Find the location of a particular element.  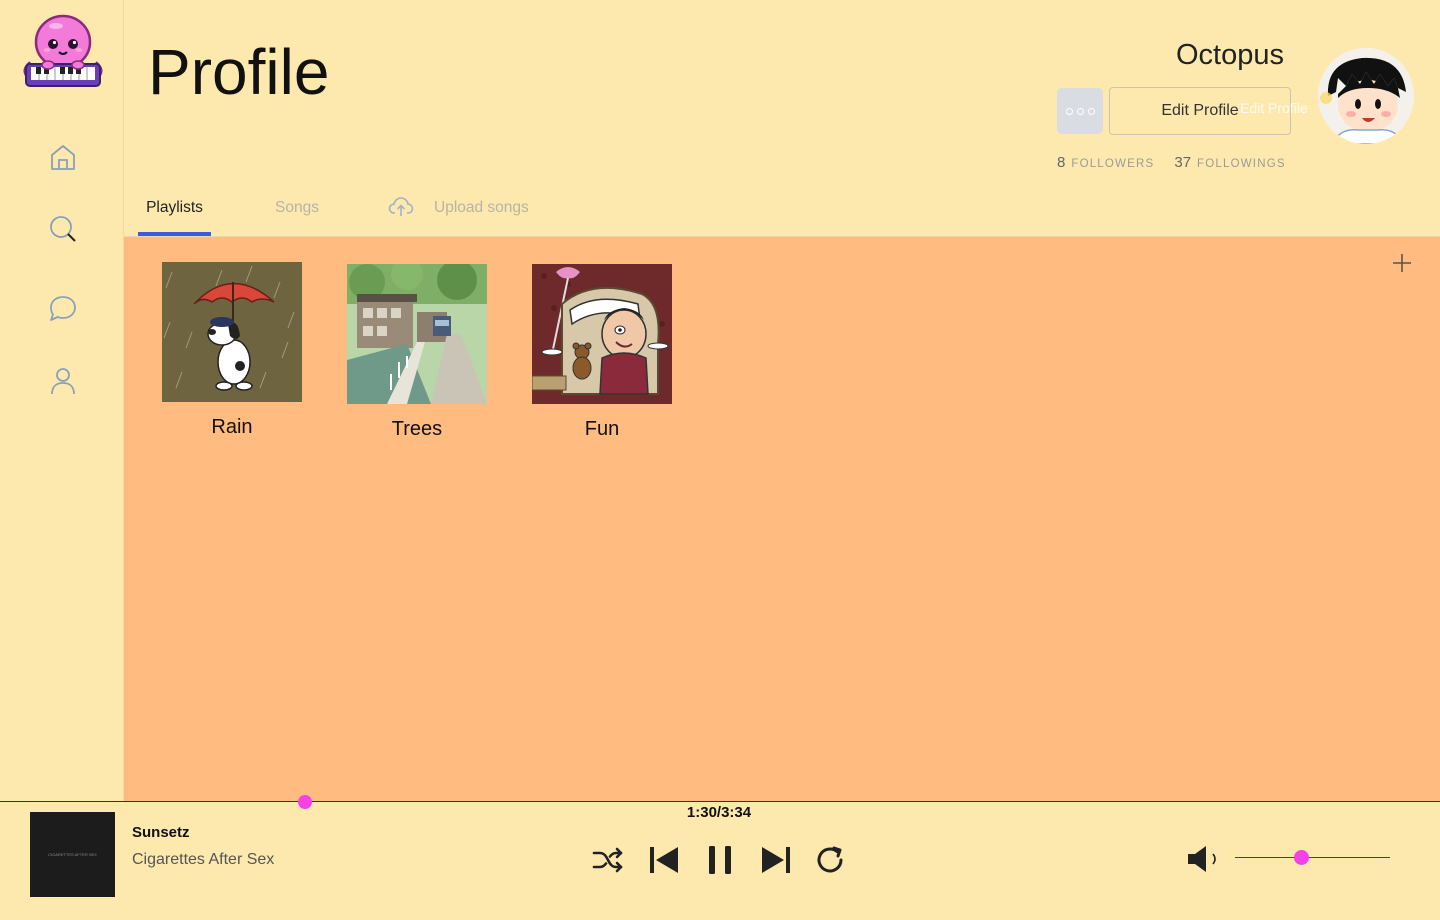

shuffle-icon is located at coordinates (608, 860).